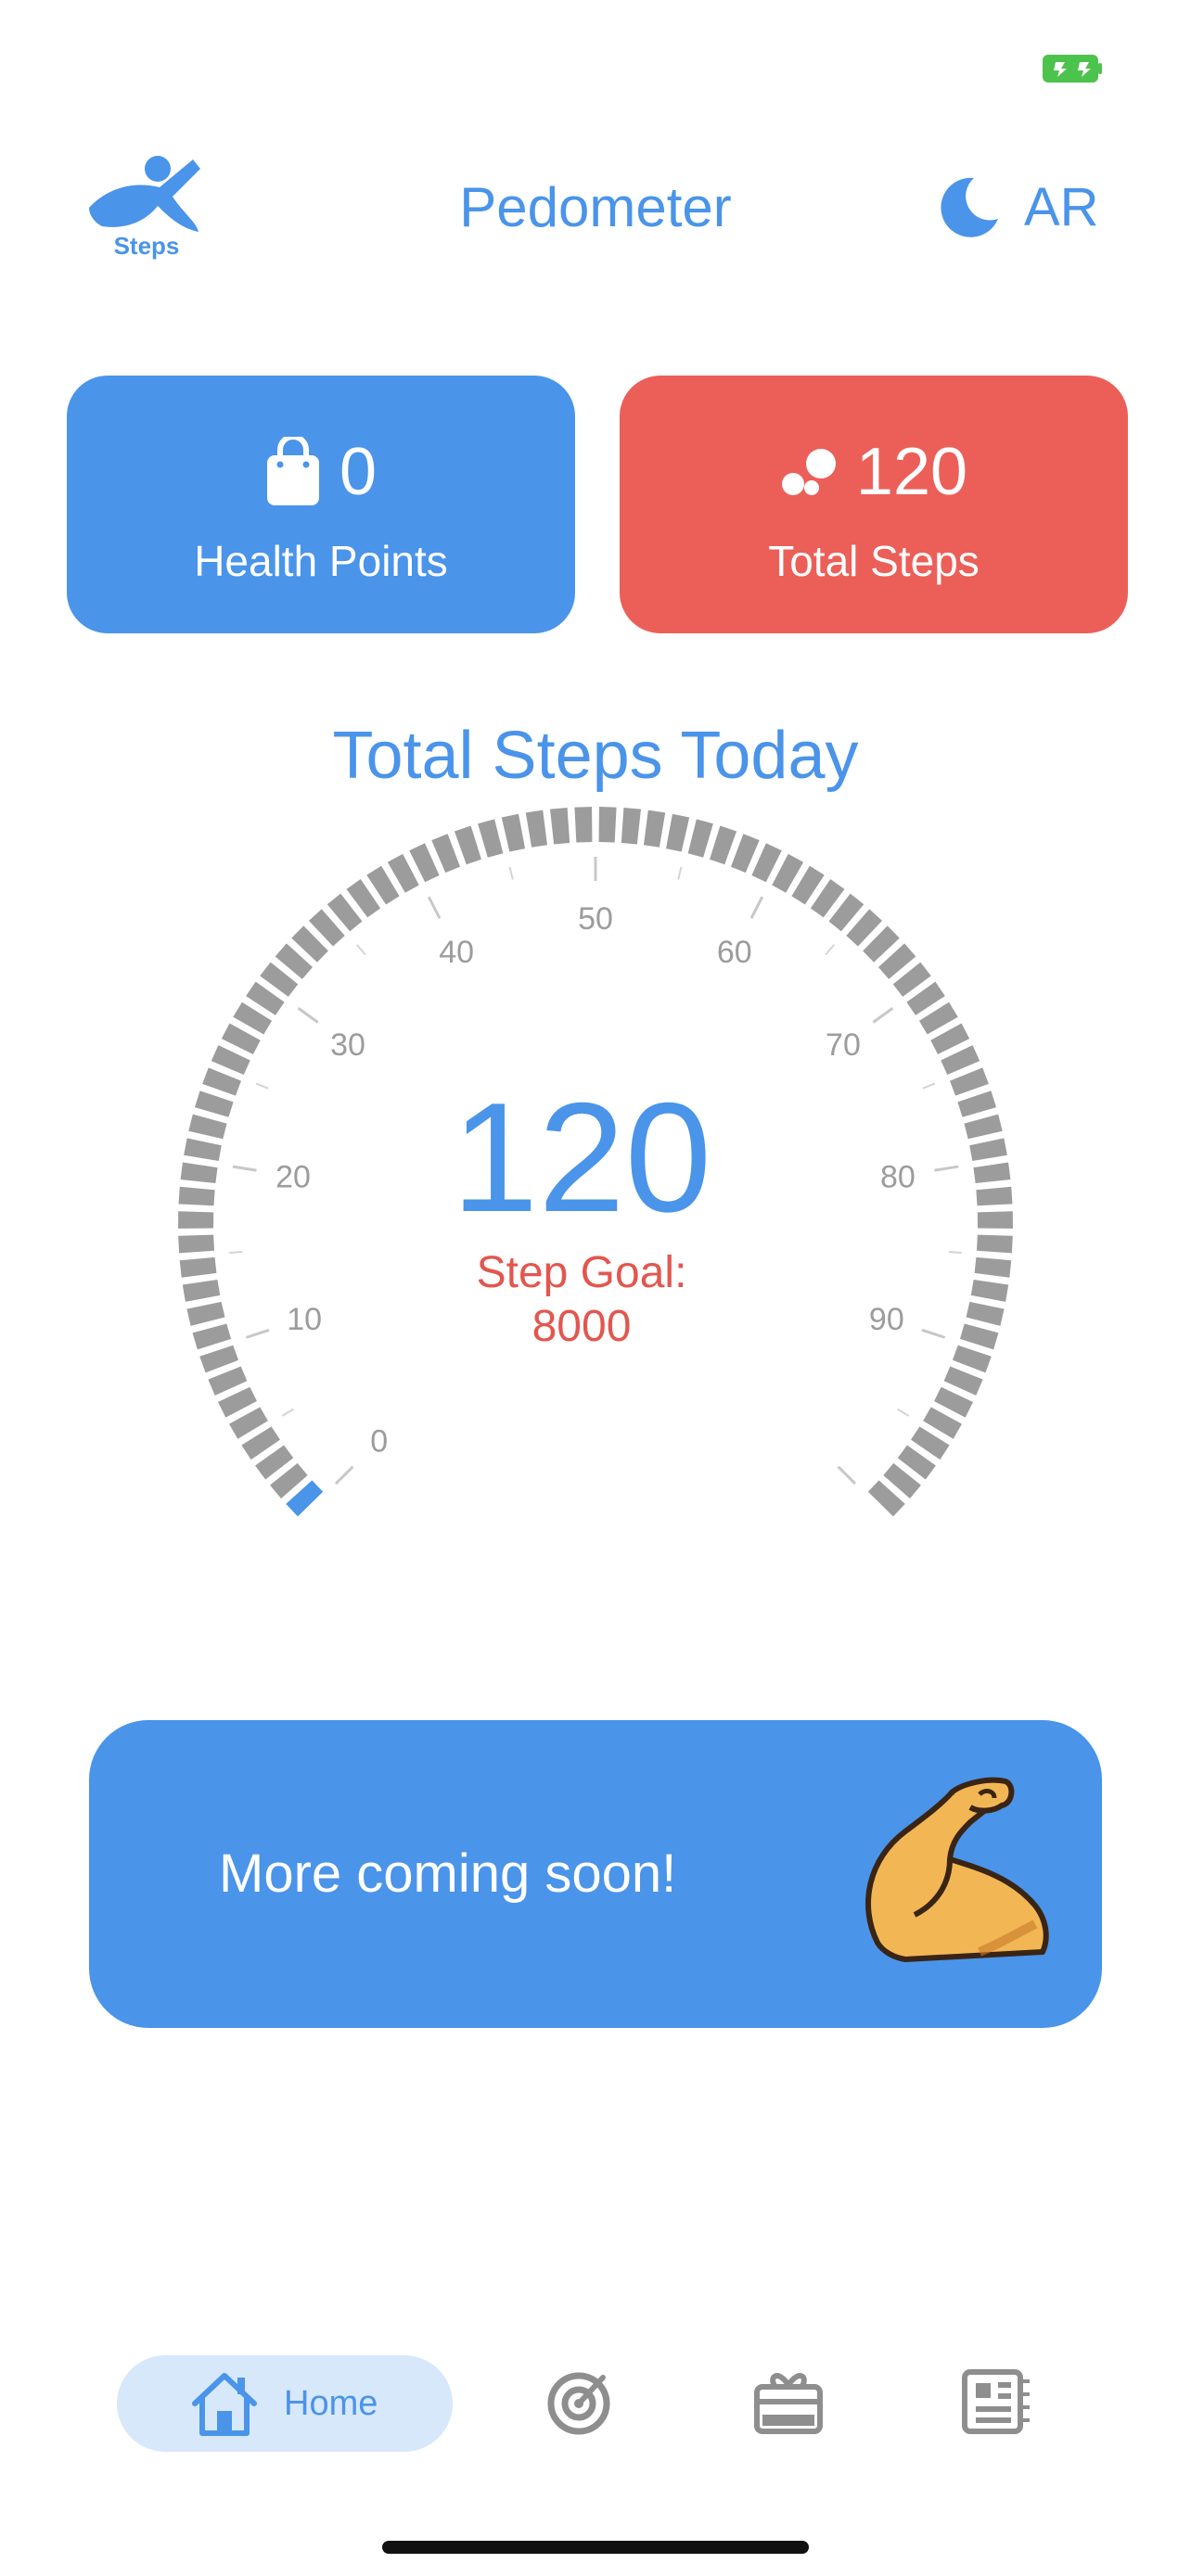 This screenshot has width=1191, height=2576. I want to click on shopping-bag-icon, so click(292, 471).